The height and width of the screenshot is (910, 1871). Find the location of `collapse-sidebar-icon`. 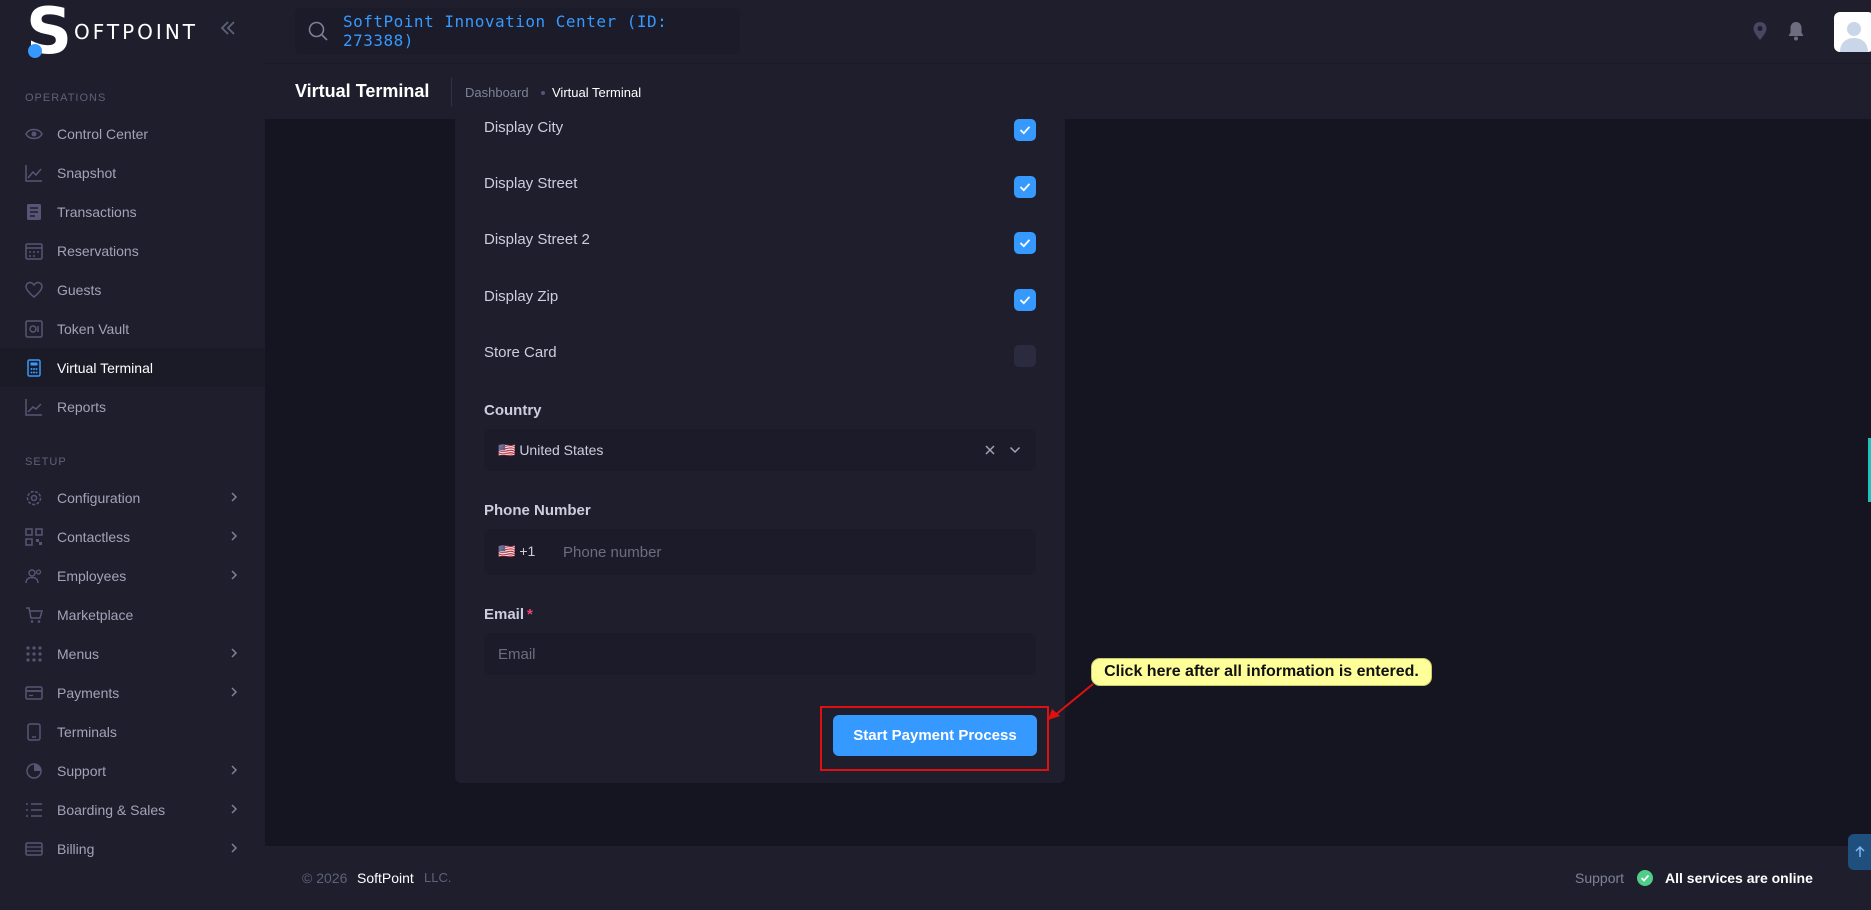

collapse-sidebar-icon is located at coordinates (228, 28).